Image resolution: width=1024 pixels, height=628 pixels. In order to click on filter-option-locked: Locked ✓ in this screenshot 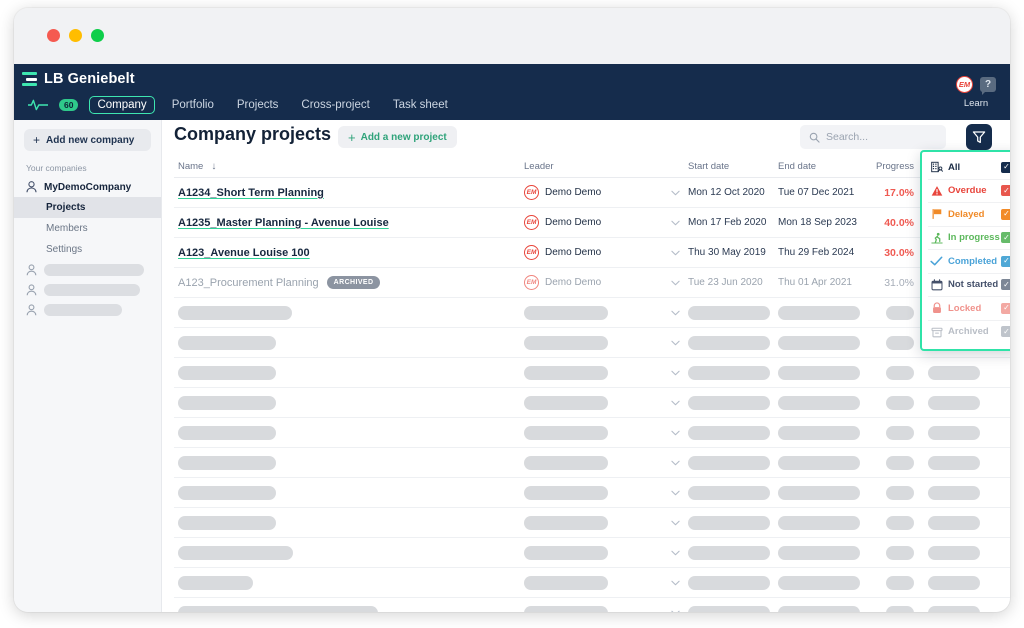, I will do `click(966, 308)`.